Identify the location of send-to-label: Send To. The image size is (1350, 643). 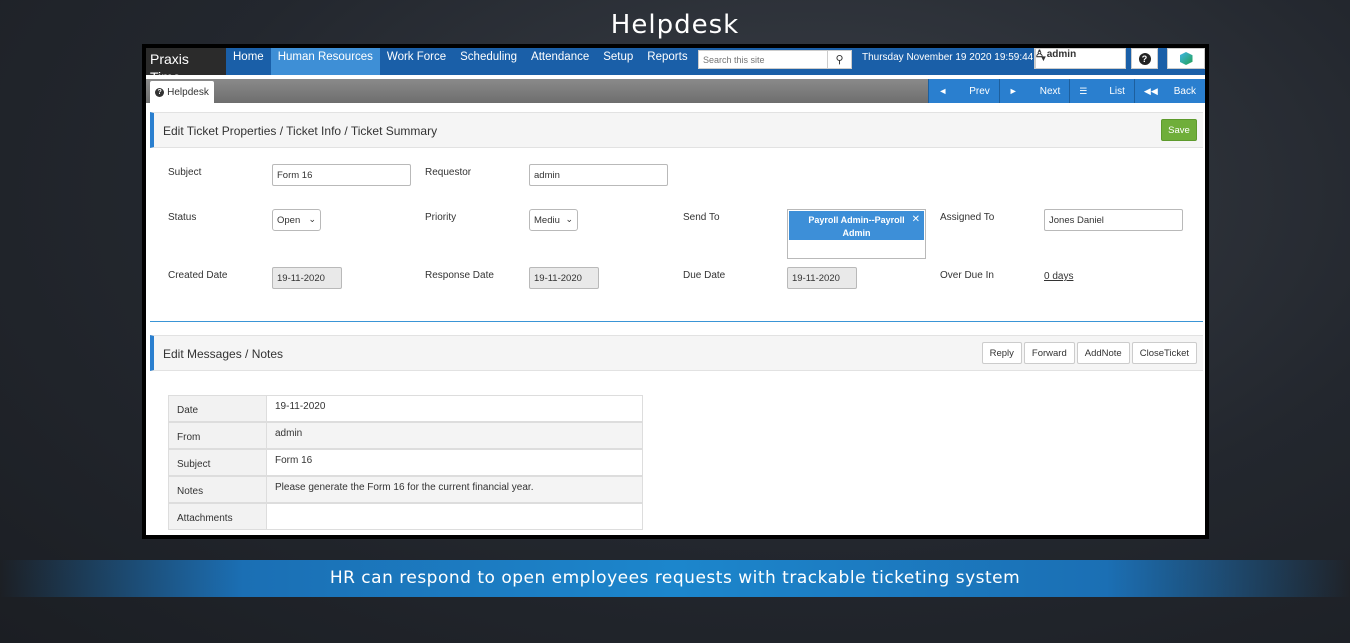
(701, 217).